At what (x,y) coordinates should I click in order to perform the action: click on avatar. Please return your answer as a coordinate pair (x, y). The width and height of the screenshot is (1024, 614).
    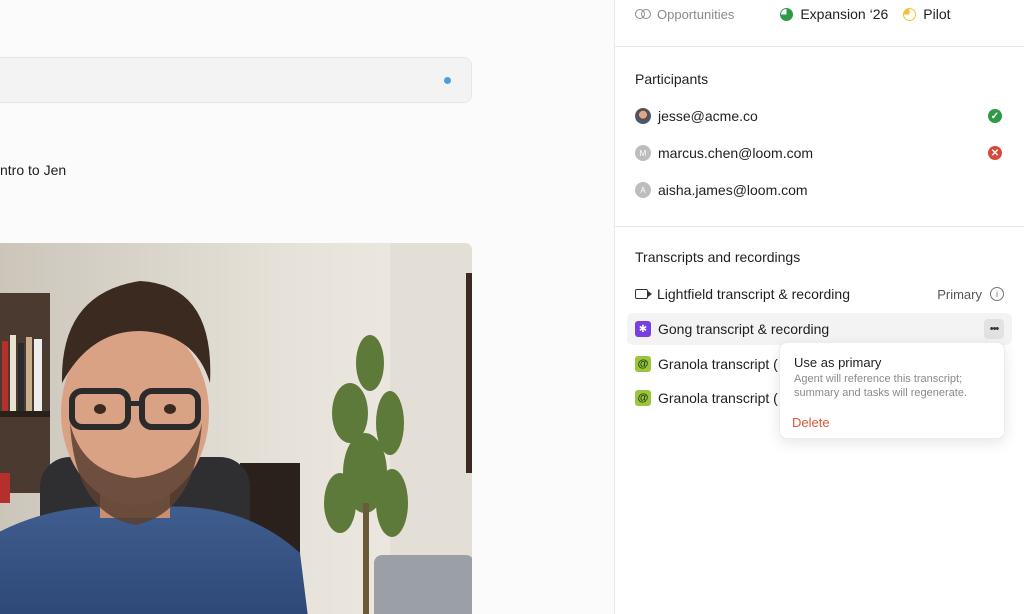
    Looking at the image, I should click on (643, 116).